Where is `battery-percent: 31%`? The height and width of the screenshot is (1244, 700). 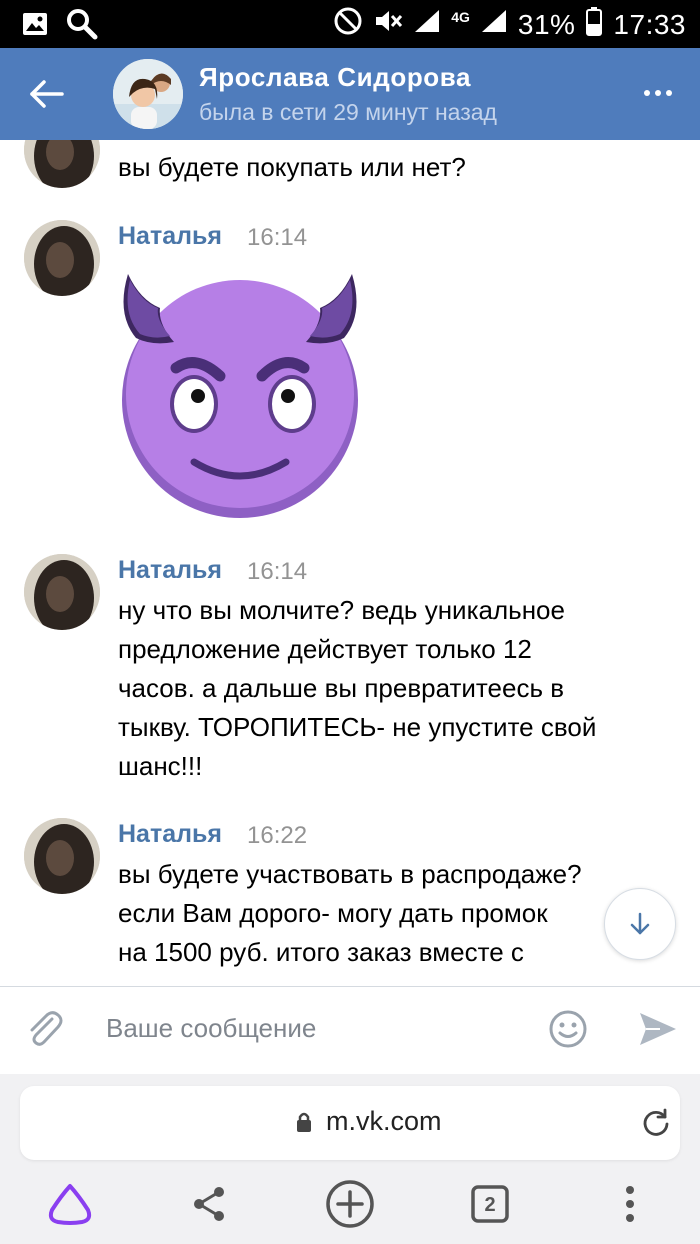 battery-percent: 31% is located at coordinates (546, 24).